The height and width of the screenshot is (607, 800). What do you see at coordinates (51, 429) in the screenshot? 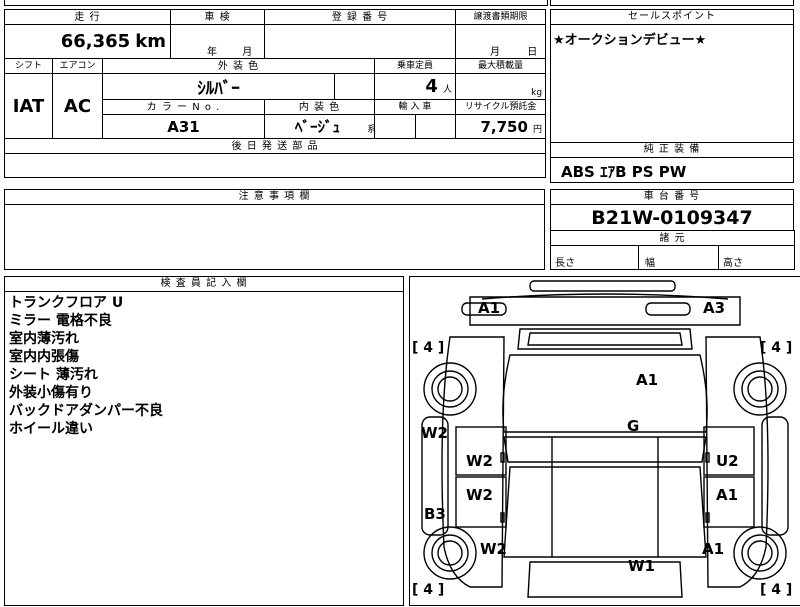
I see `inspector-line: ホイール違い` at bounding box center [51, 429].